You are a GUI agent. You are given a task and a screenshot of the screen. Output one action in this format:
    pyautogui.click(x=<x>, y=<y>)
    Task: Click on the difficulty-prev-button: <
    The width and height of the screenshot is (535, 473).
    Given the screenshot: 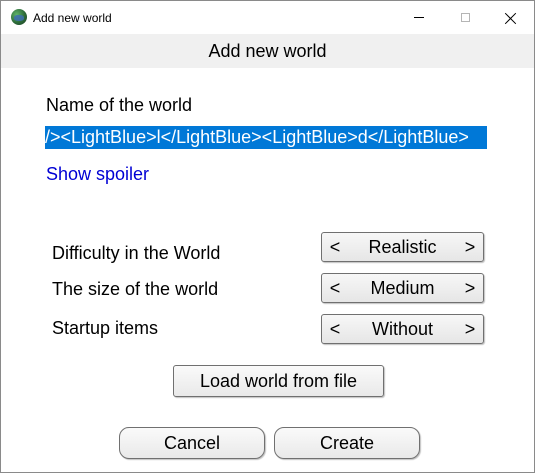 What is the action you would take?
    pyautogui.click(x=335, y=247)
    